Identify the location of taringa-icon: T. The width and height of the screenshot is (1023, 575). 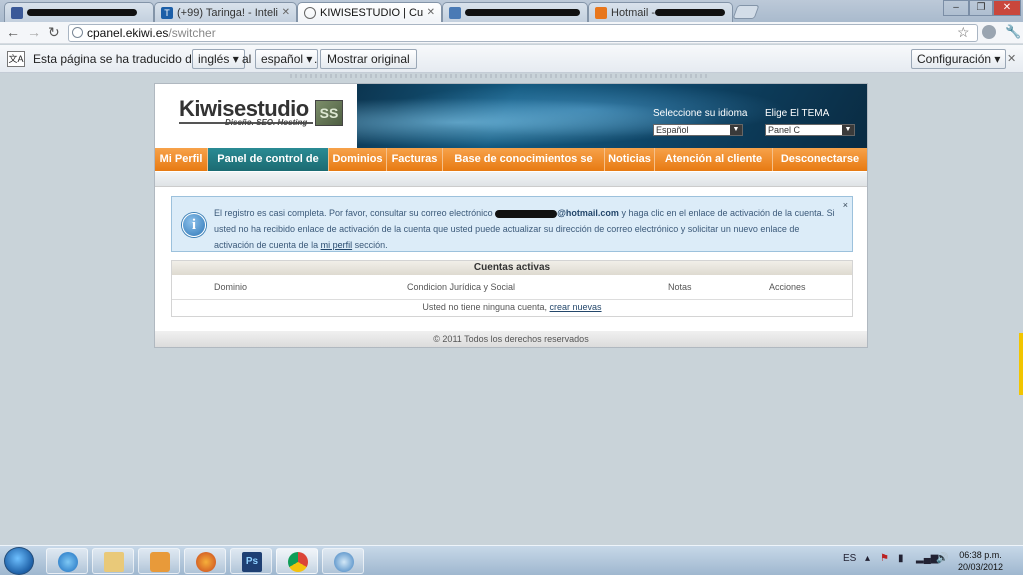
(167, 12).